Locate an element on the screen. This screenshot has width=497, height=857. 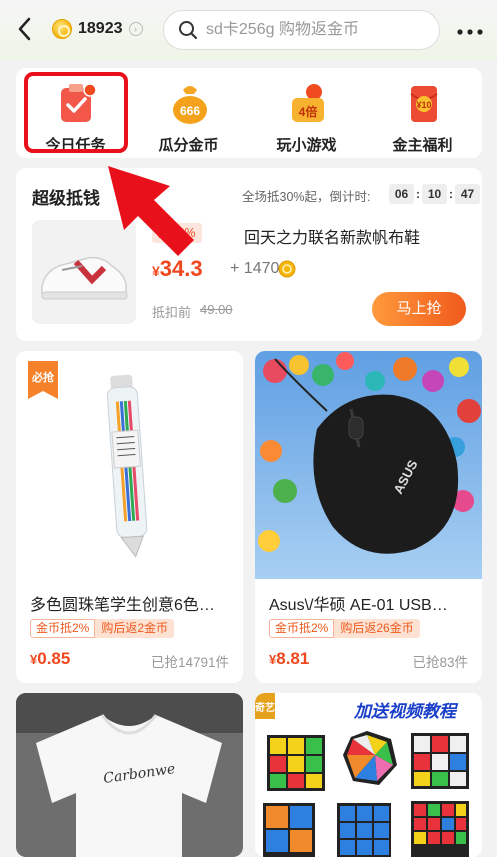
cashback-badge: 购后返26金币 is located at coordinates (377, 628).